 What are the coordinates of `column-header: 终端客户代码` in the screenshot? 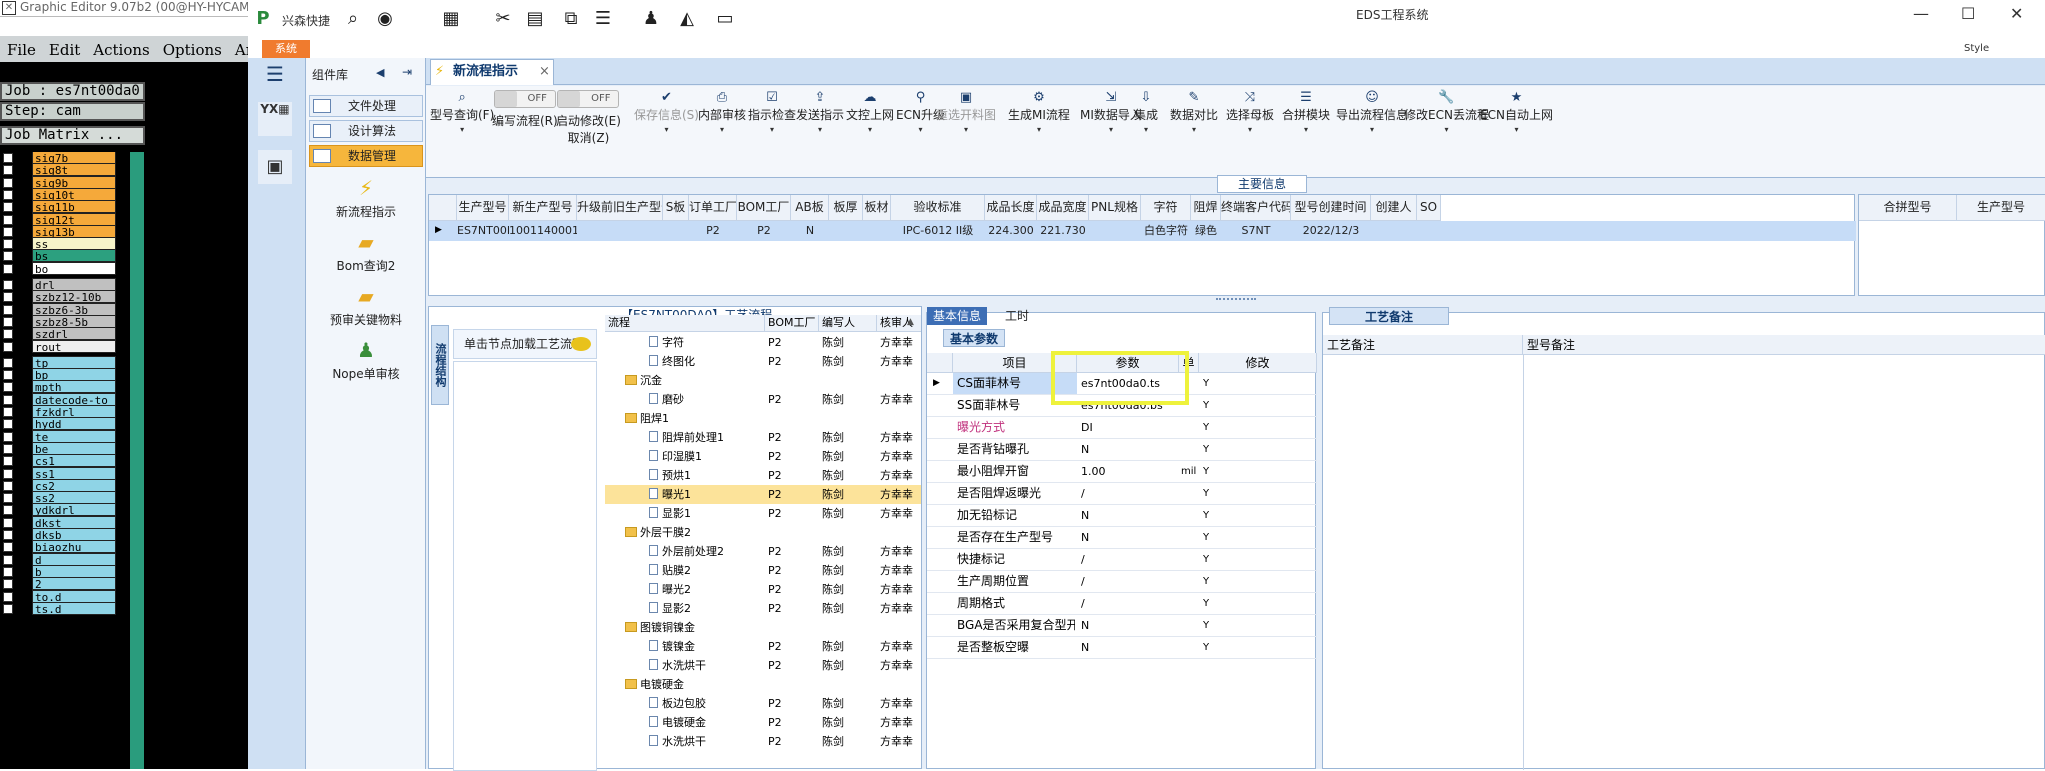 It's located at (1256, 208).